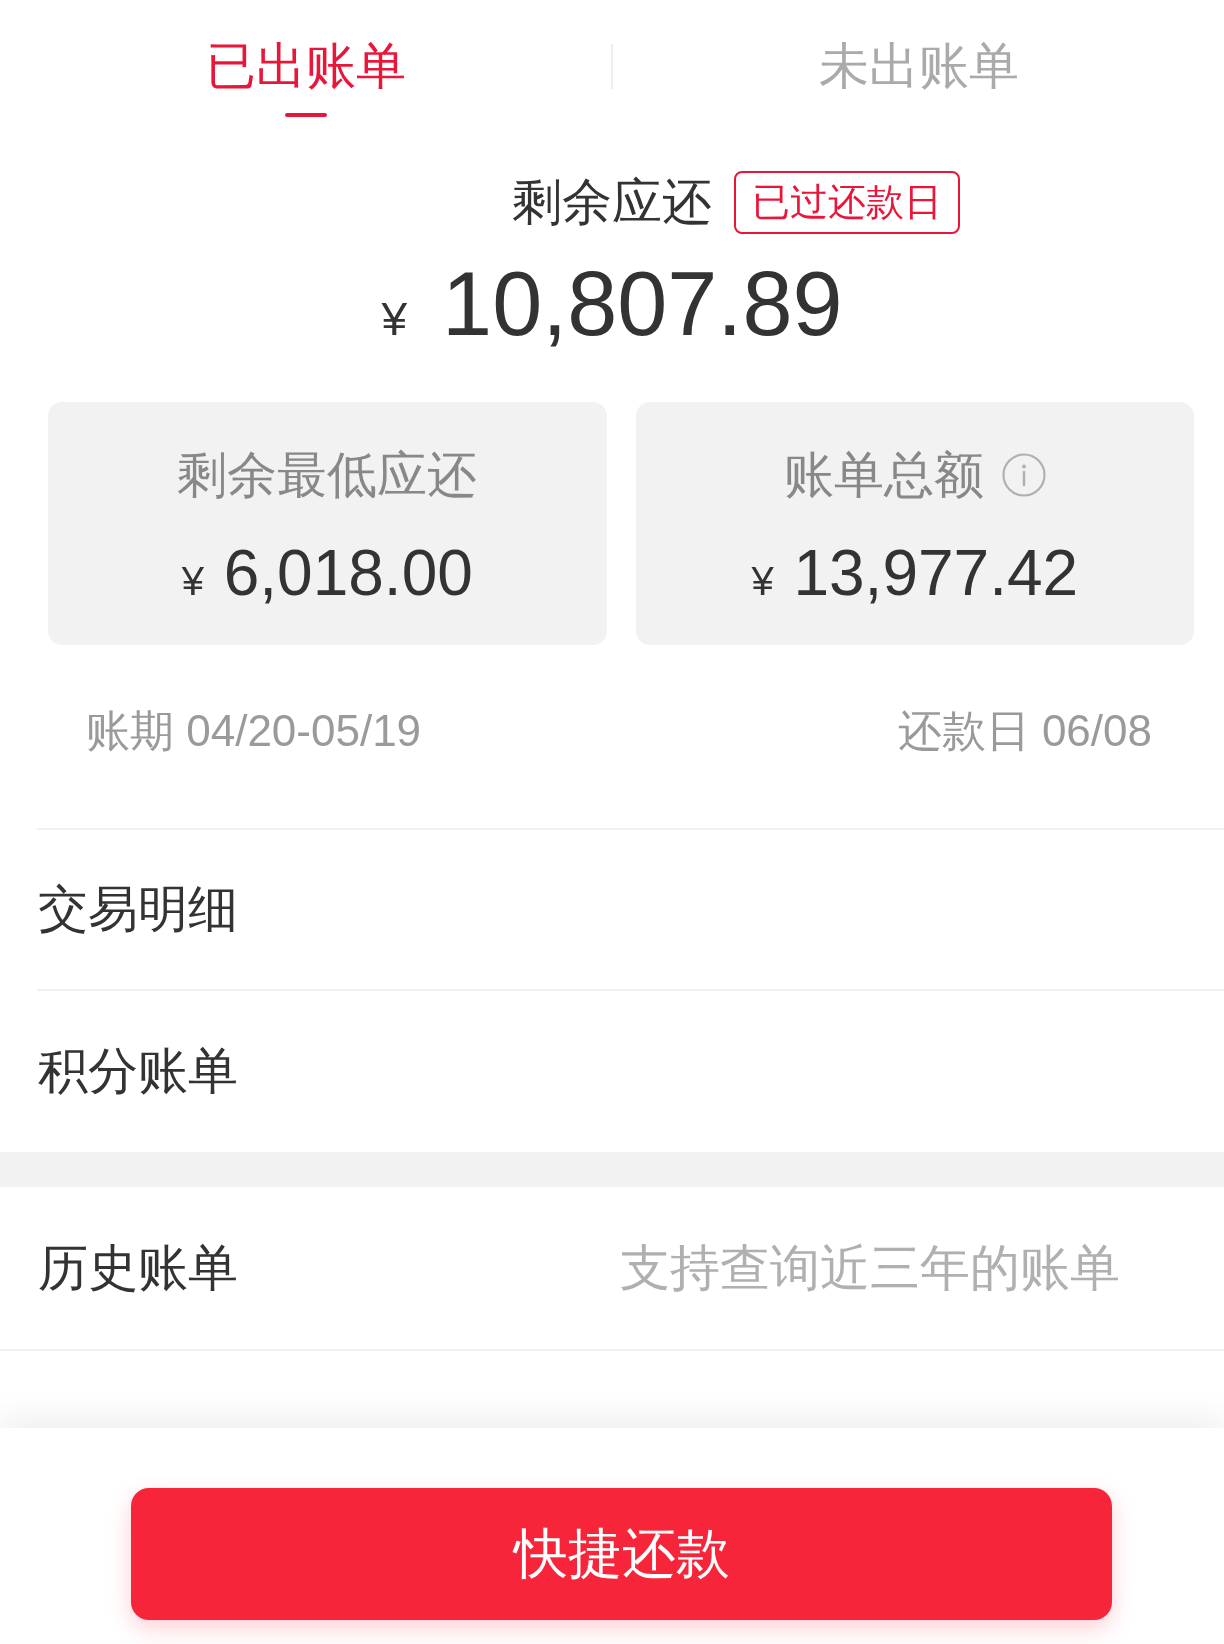 This screenshot has height=1644, width=1224. What do you see at coordinates (327, 475) in the screenshot?
I see `card-label: 剩余最低应还` at bounding box center [327, 475].